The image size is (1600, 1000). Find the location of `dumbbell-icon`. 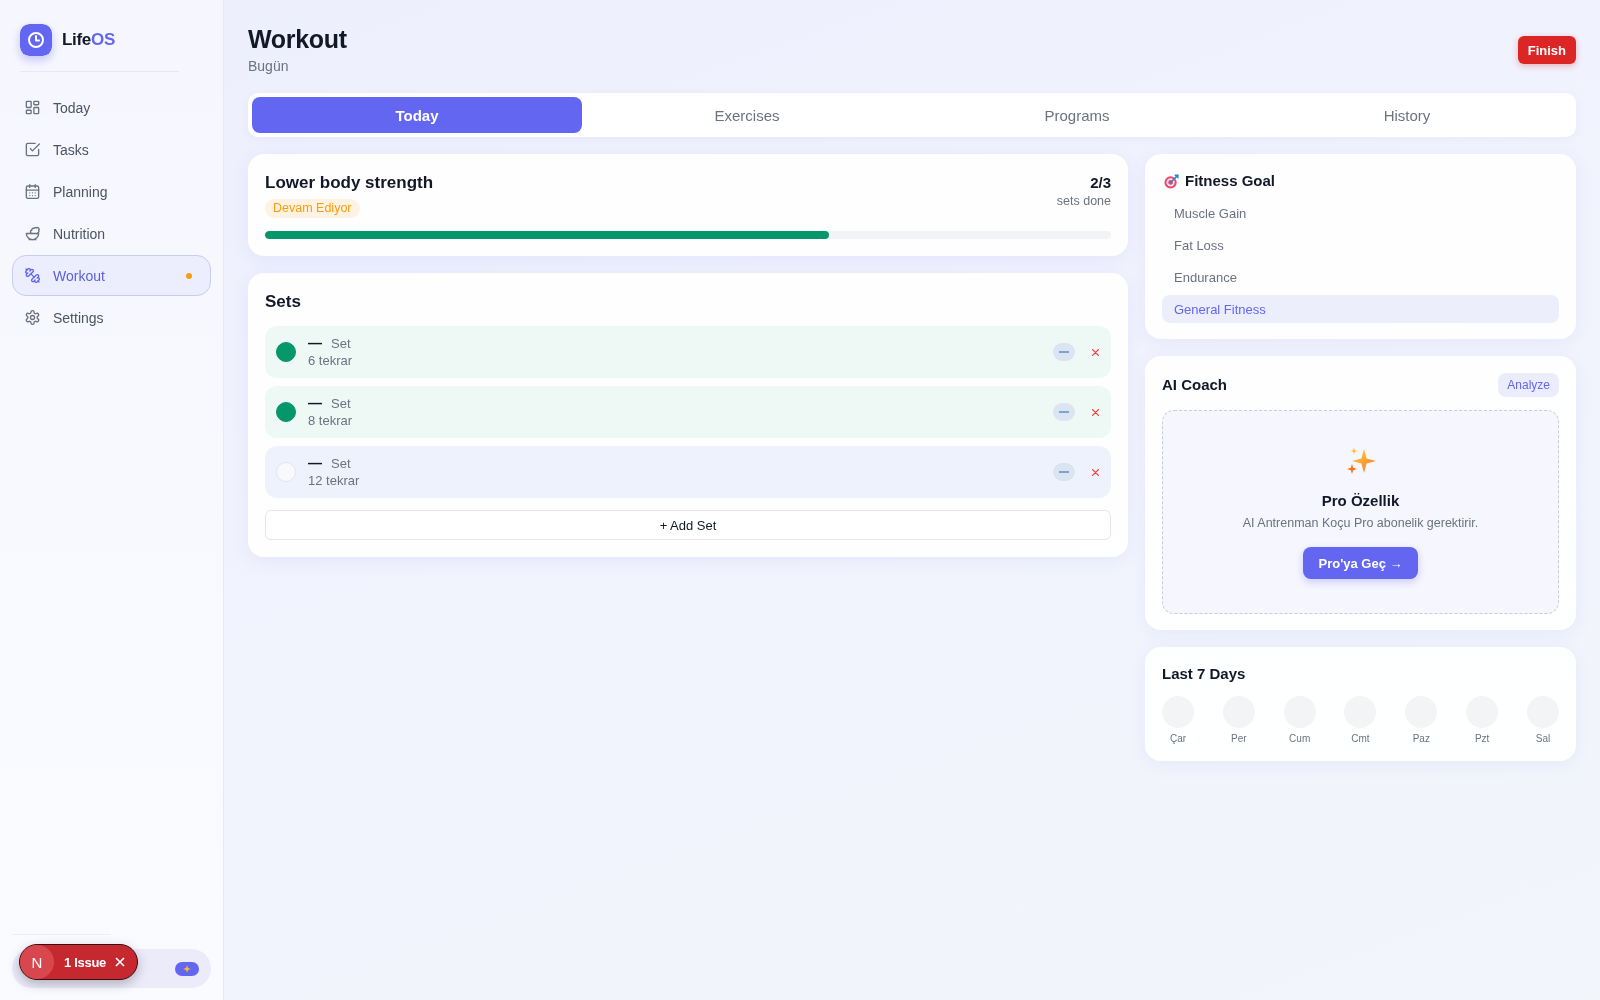

dumbbell-icon is located at coordinates (32, 275).